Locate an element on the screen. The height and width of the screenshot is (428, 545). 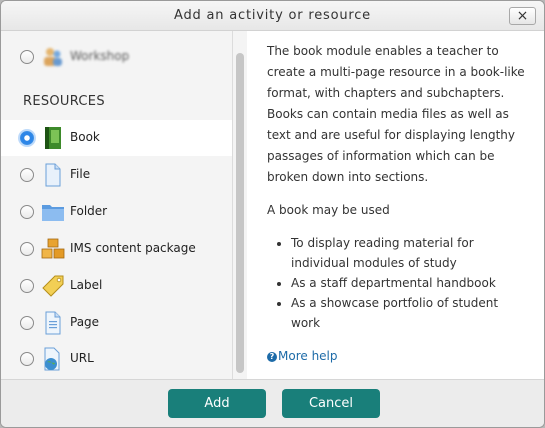
cancel-button: Cancel is located at coordinates (331, 403).